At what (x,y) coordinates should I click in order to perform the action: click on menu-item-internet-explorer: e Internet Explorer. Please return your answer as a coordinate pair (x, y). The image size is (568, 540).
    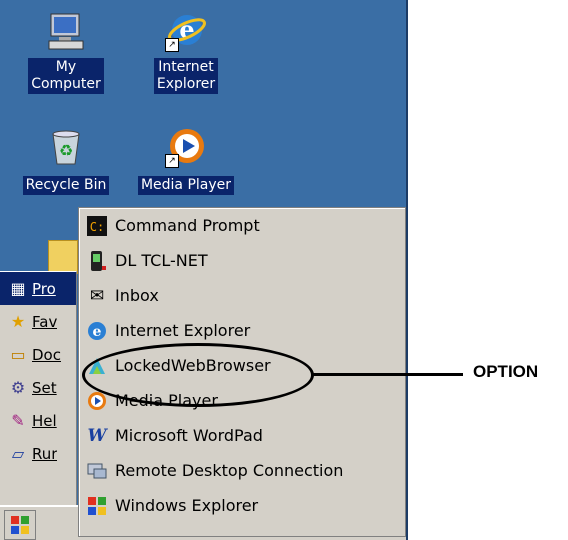
    Looking at the image, I should click on (242, 330).